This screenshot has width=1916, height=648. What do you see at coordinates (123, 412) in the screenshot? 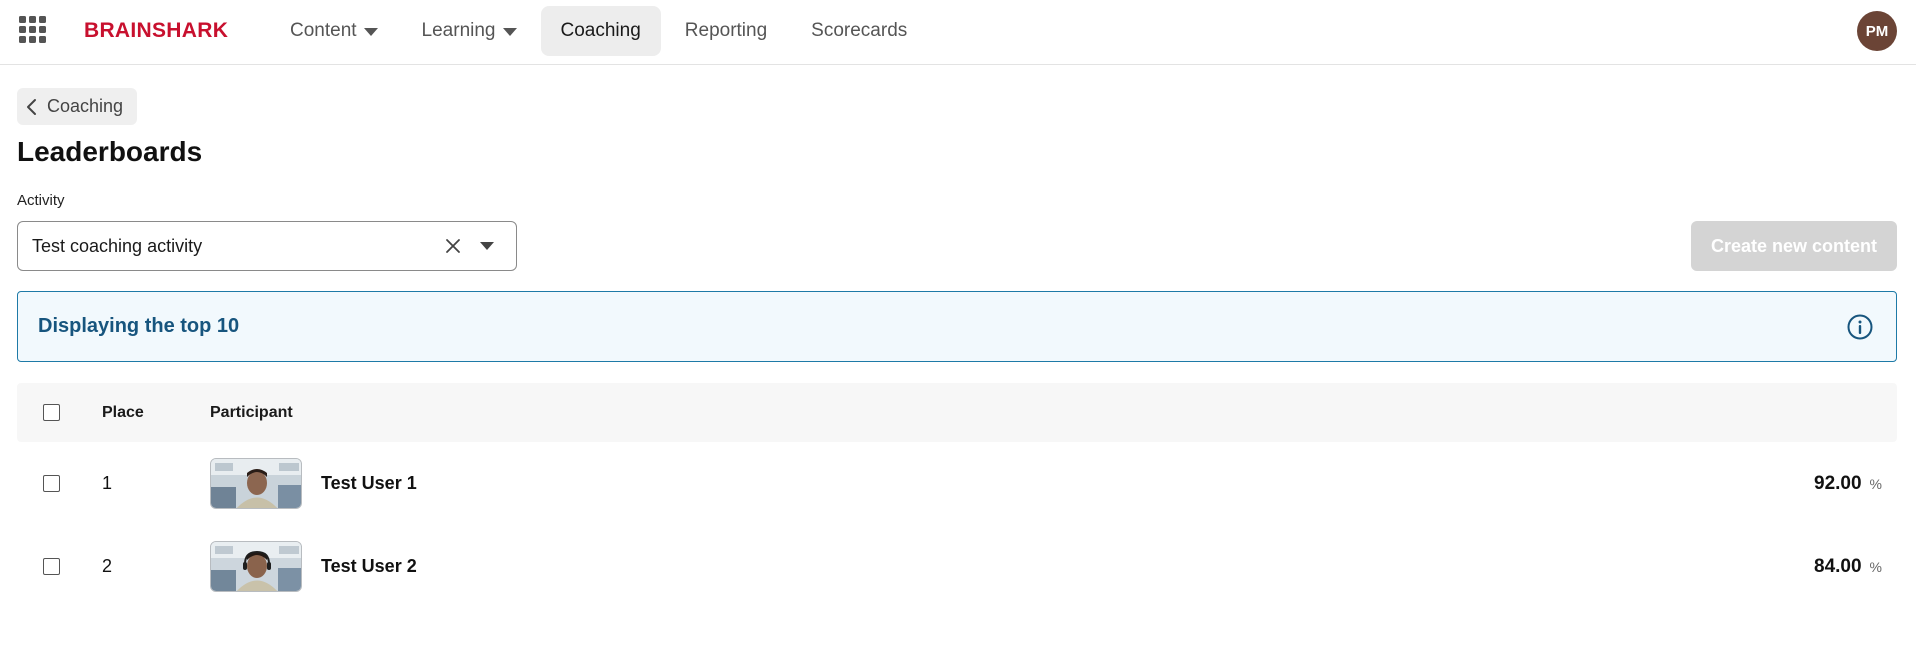
I see `column-header-place: Place` at bounding box center [123, 412].